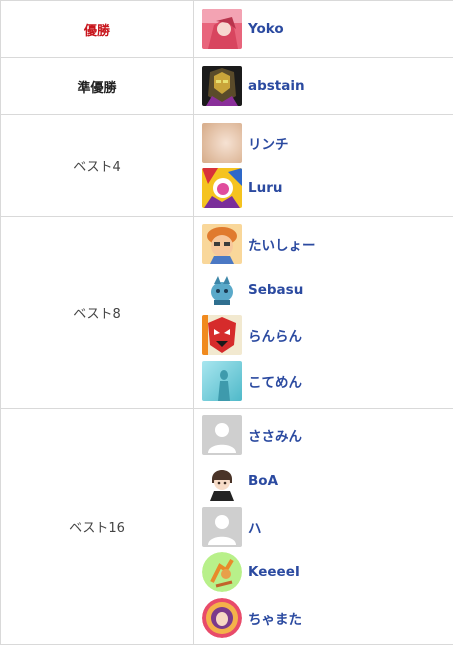  What do you see at coordinates (275, 618) in the screenshot?
I see `player-name-link: ちゃまた` at bounding box center [275, 618].